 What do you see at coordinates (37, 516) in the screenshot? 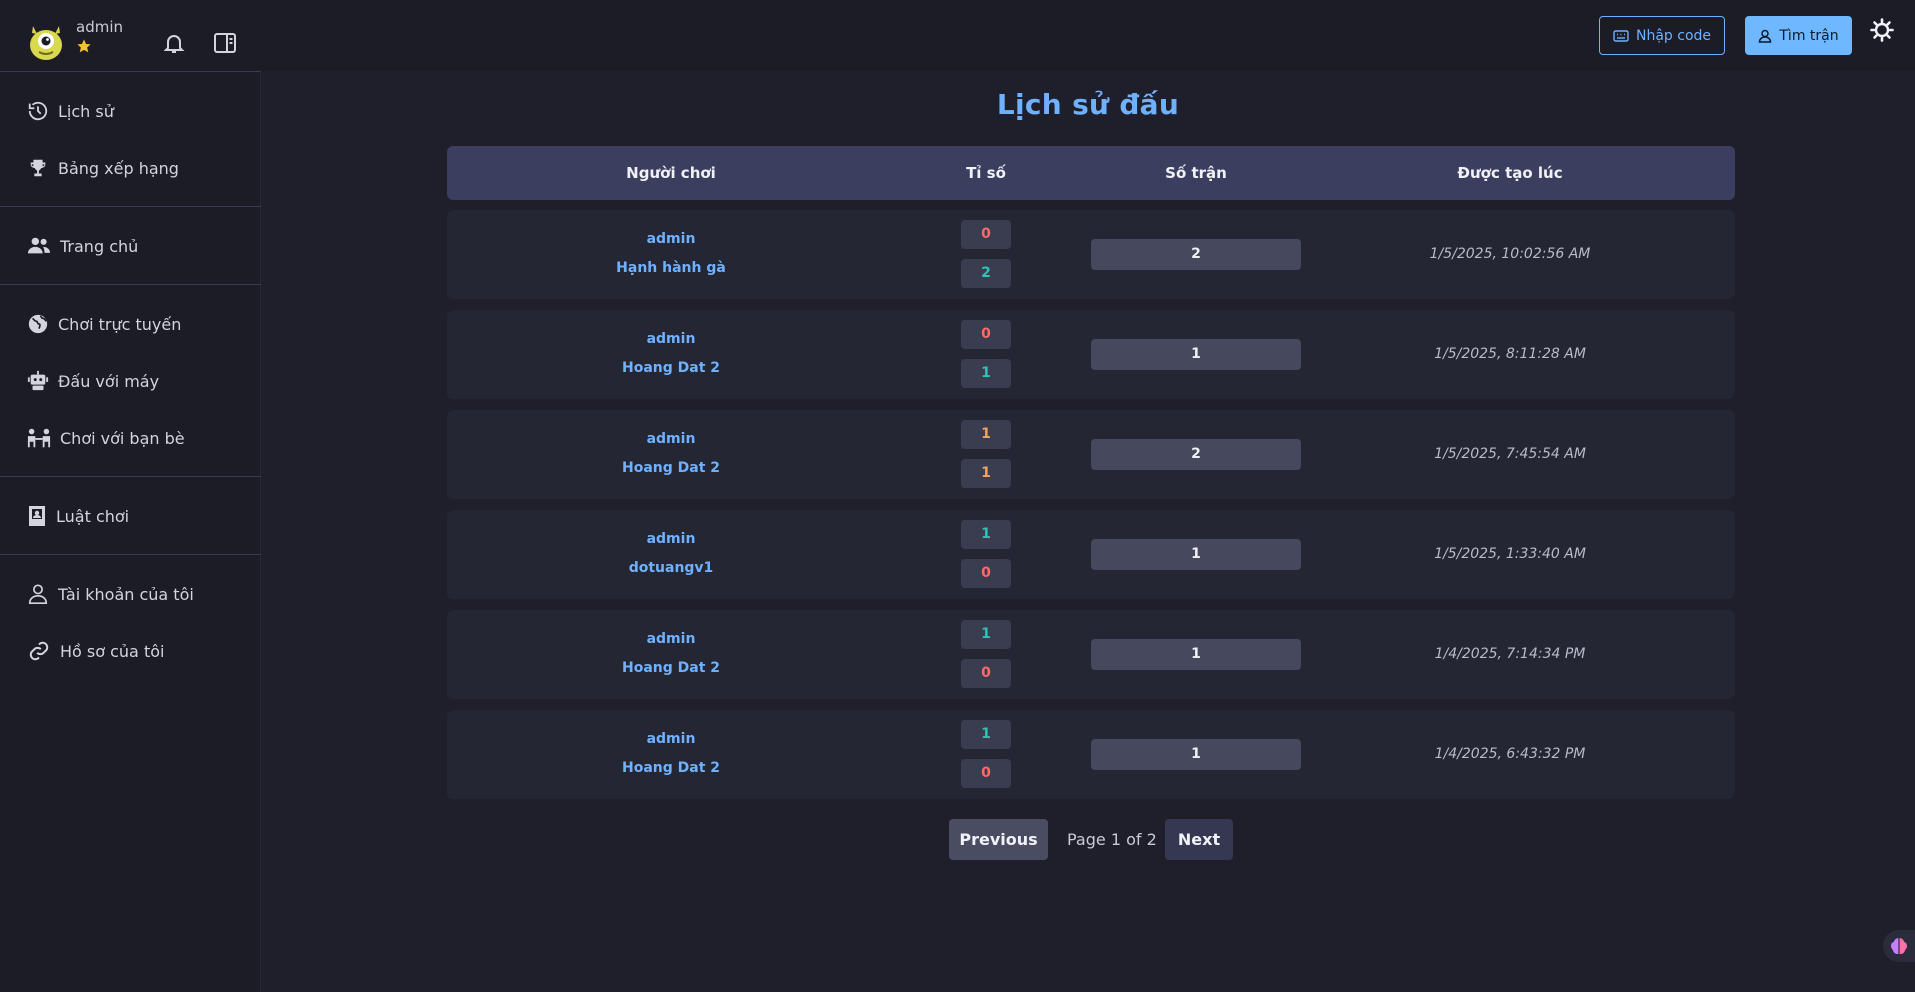
I see `rulebook-icon` at bounding box center [37, 516].